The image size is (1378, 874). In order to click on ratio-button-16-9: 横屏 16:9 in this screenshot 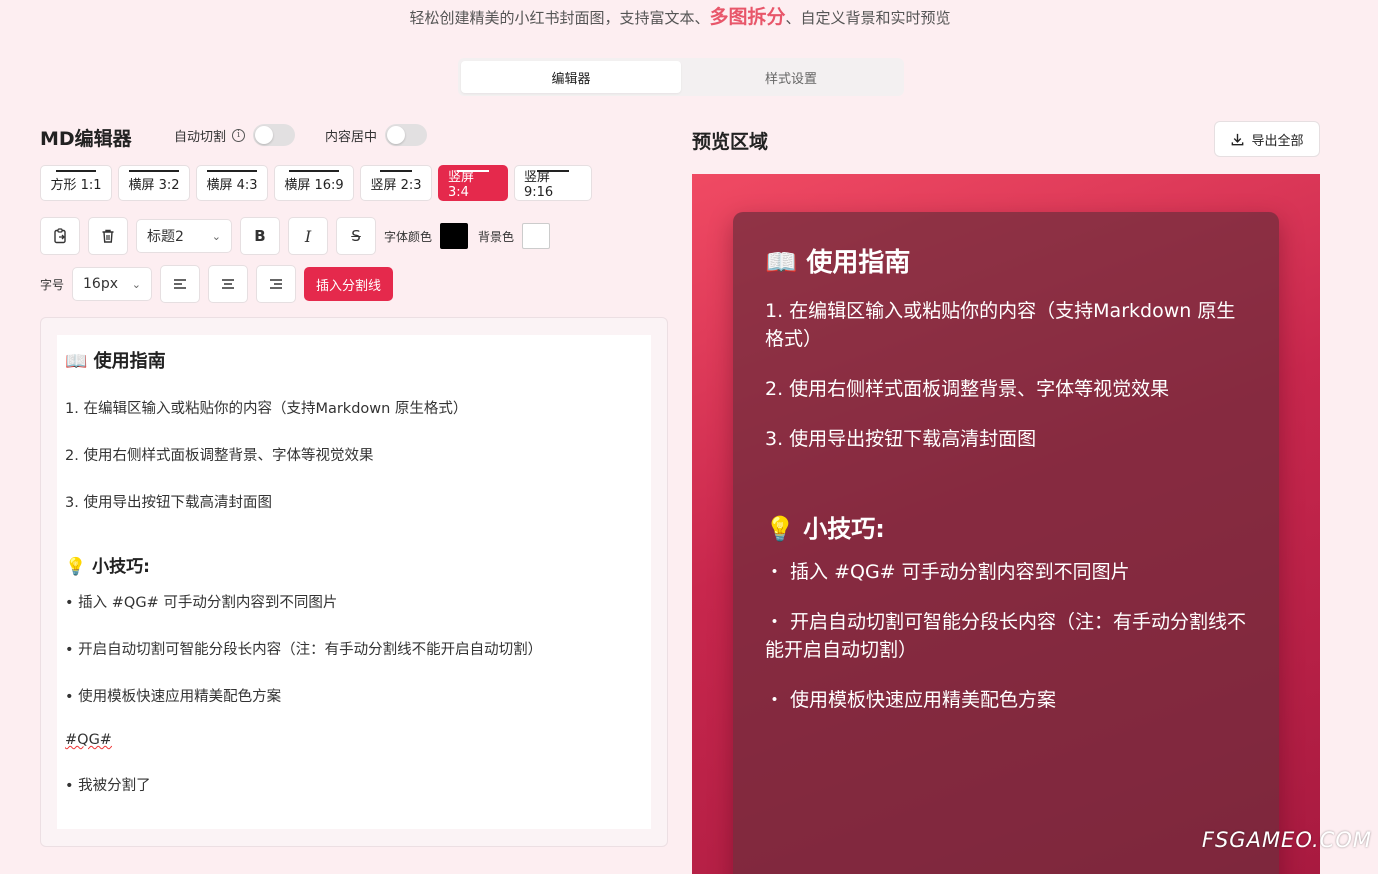, I will do `click(314, 183)`.